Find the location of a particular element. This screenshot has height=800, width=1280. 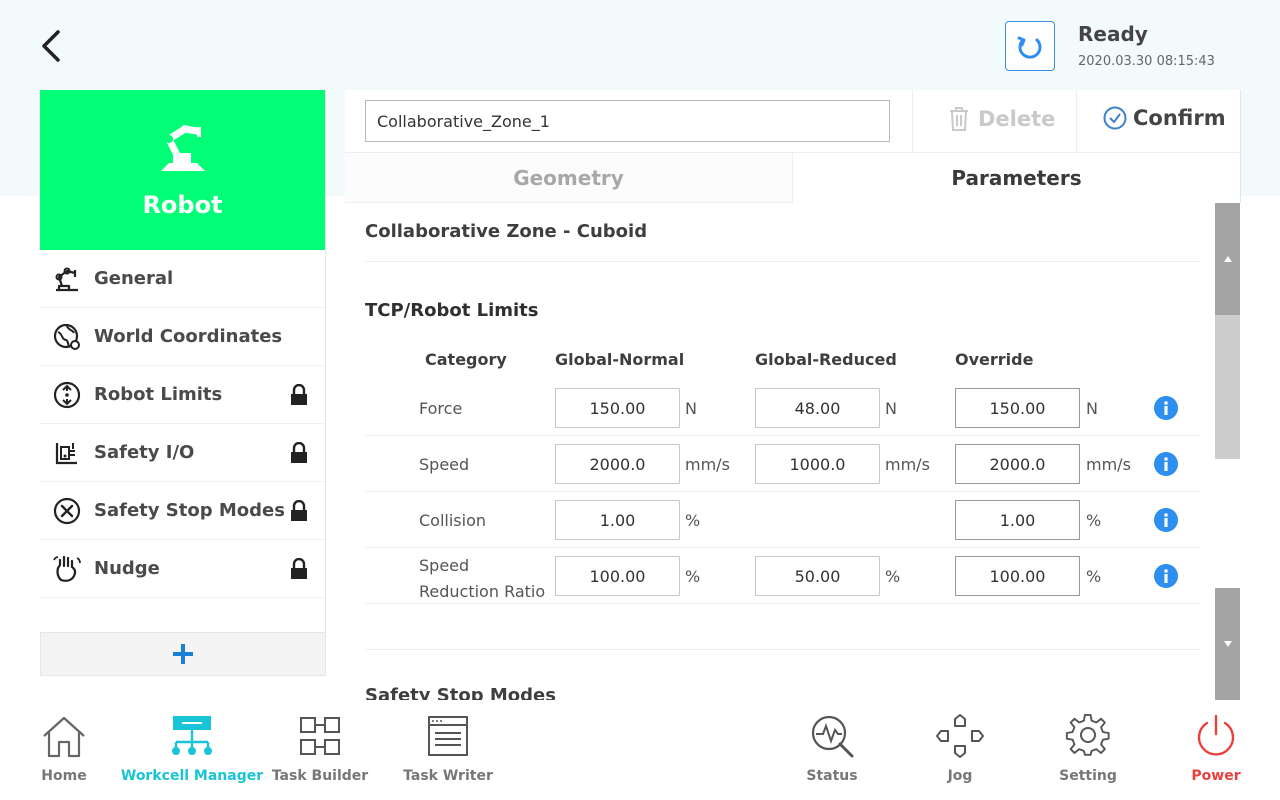

editor-tabs: Geometry Parameters is located at coordinates (793, 178).